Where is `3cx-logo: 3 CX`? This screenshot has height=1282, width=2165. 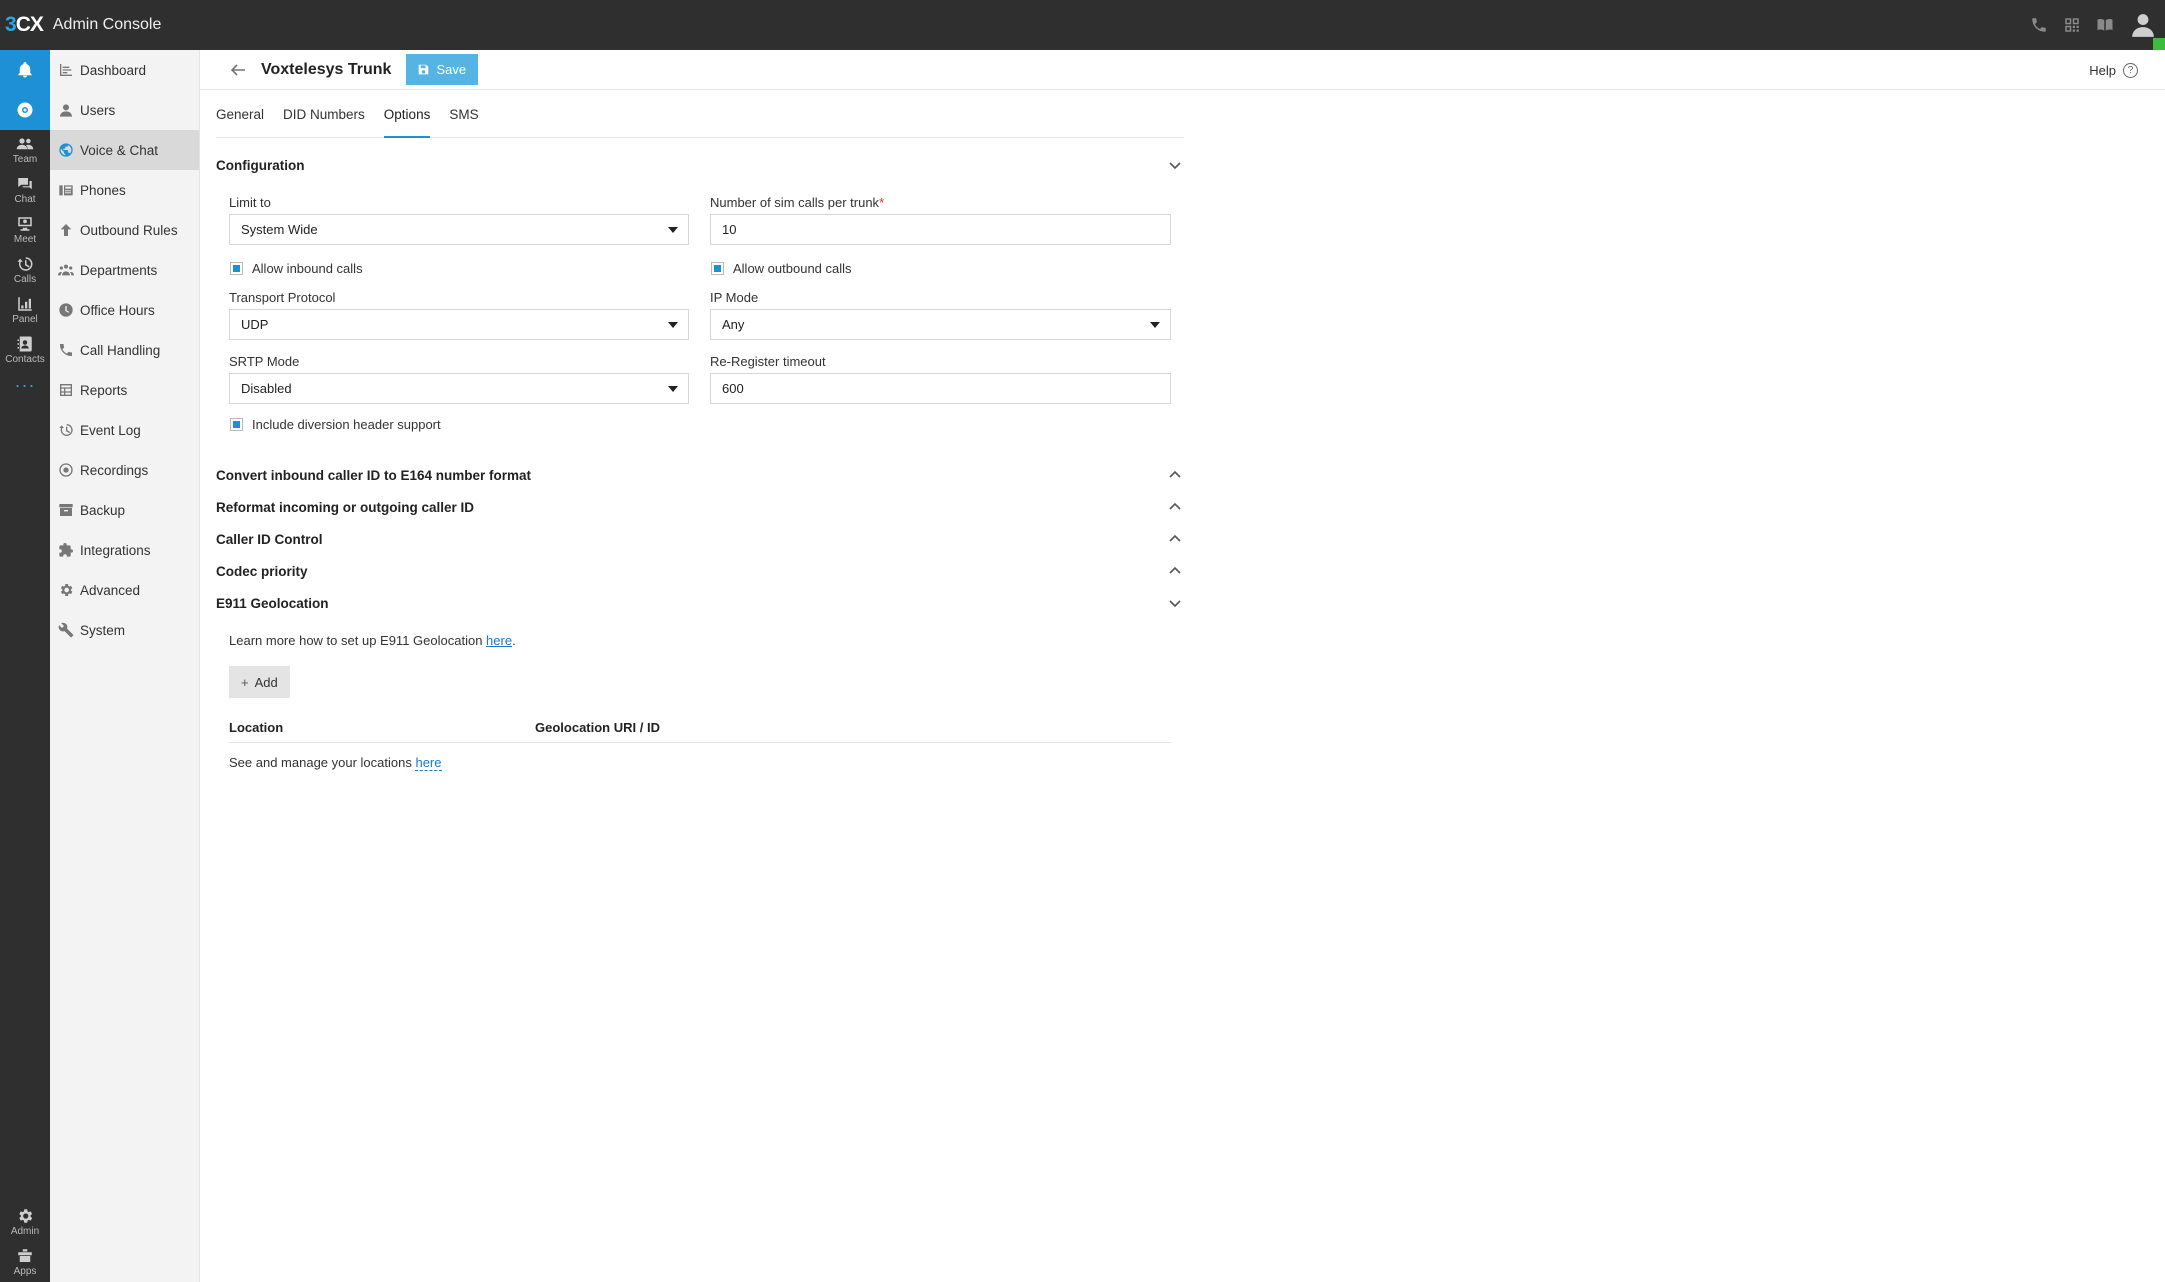
3cx-logo: 3 CX is located at coordinates (24, 25).